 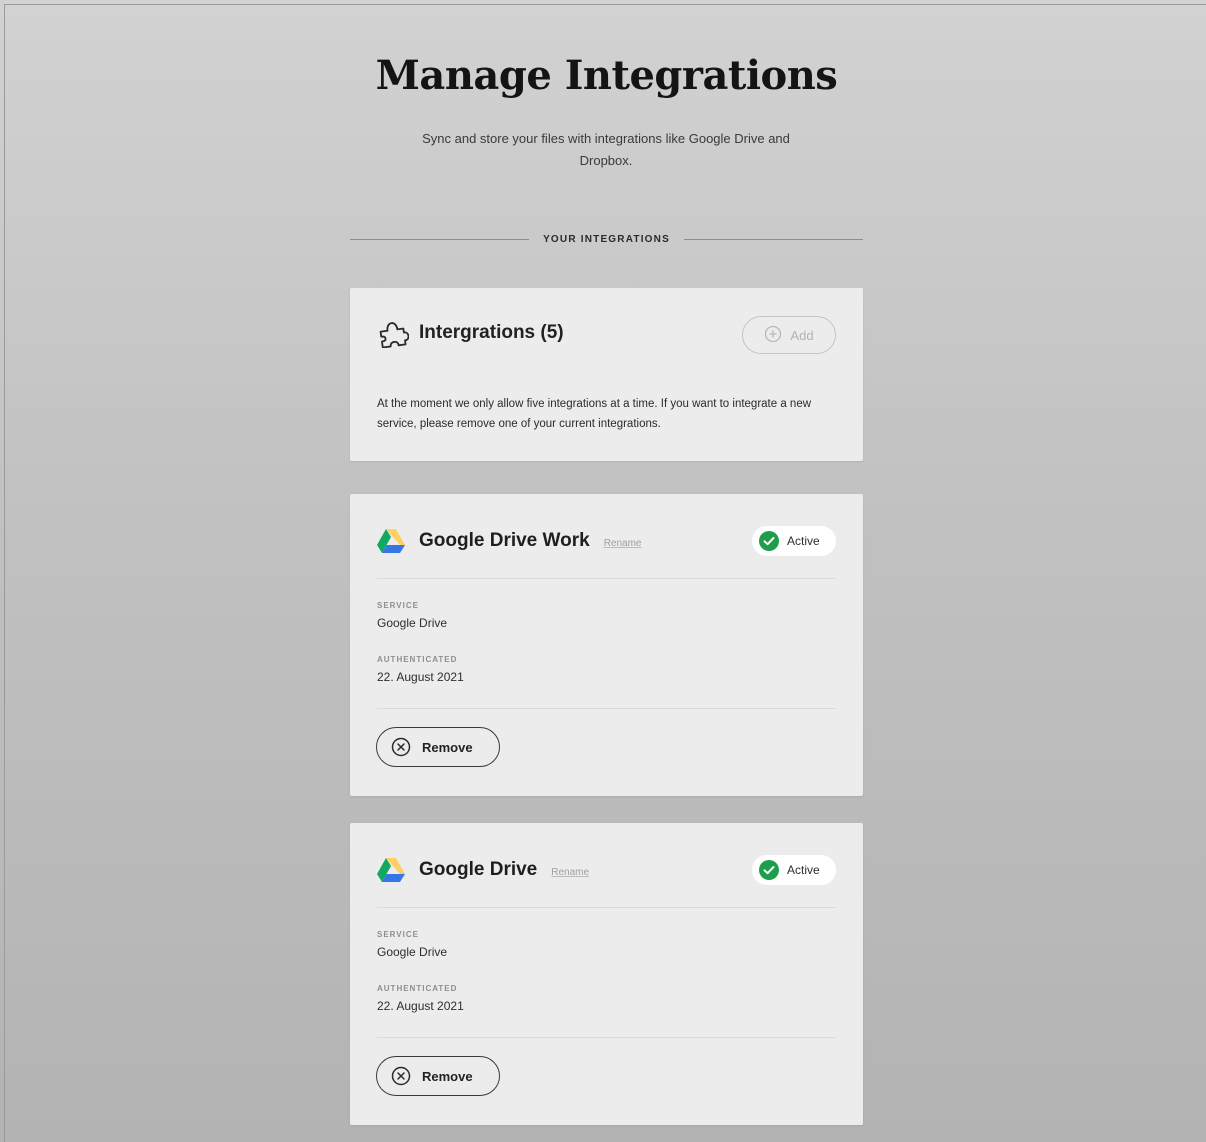 I want to click on section-label: YOUR INTEGRATIONS, so click(x=606, y=239).